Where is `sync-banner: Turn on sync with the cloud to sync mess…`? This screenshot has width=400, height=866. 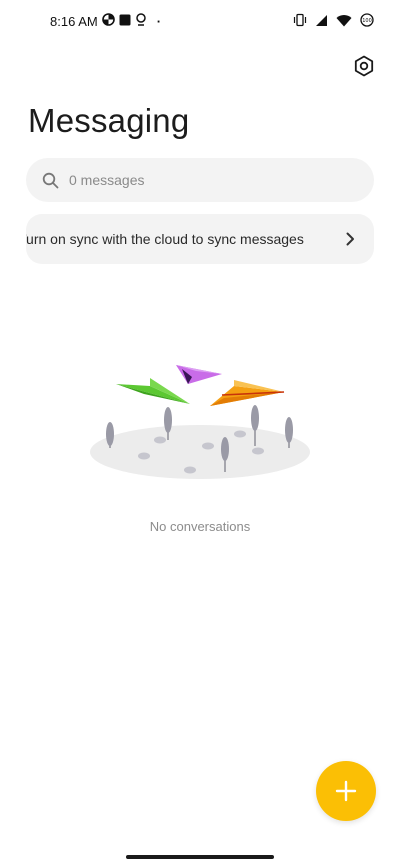
sync-banner: Turn on sync with the cloud to sync mess… is located at coordinates (200, 239).